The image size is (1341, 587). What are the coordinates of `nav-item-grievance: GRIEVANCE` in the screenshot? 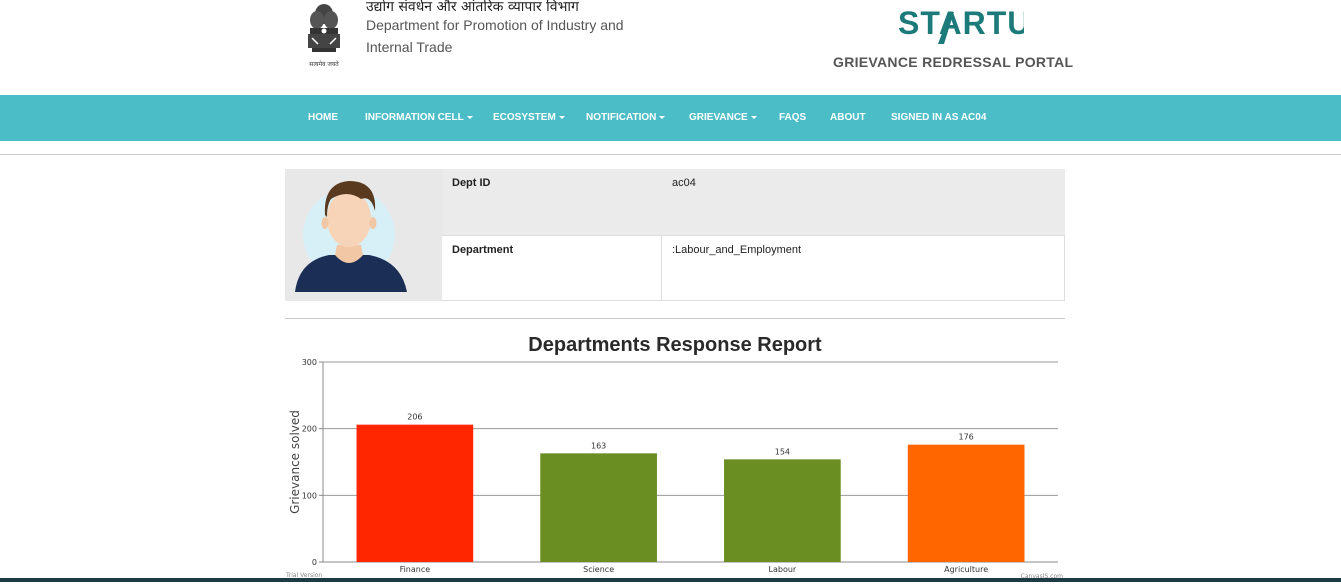 It's located at (723, 117).